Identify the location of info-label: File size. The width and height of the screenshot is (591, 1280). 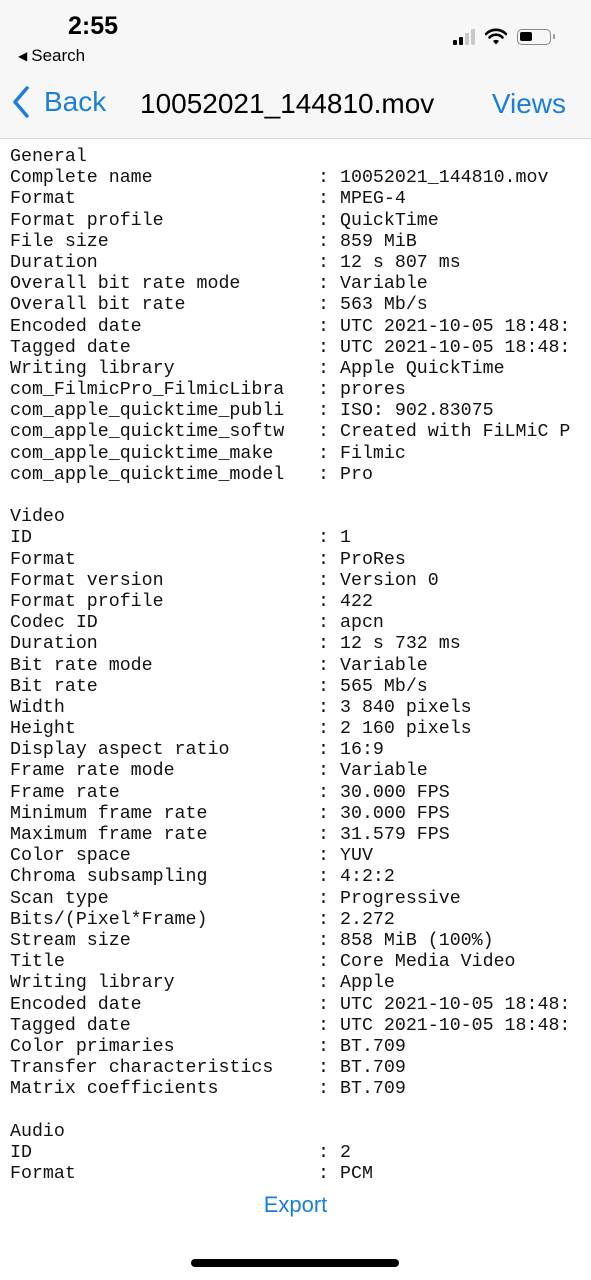
(59, 241).